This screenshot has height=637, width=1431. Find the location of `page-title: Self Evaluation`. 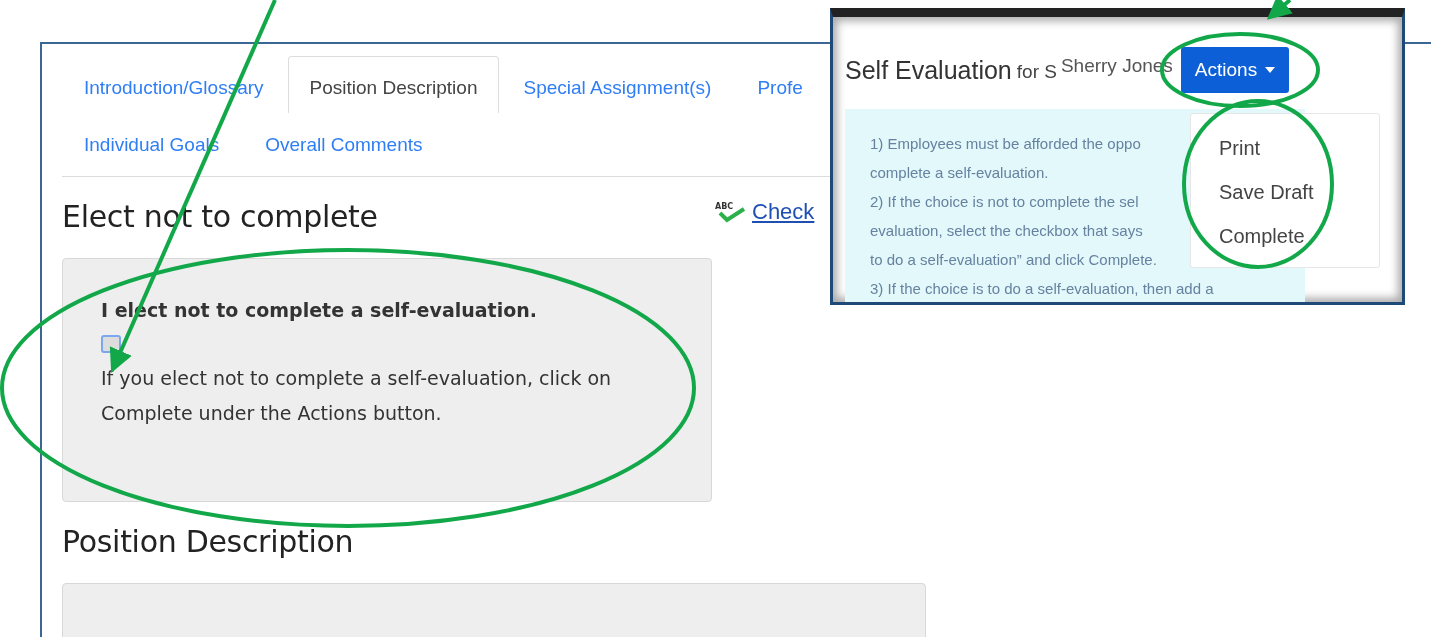

page-title: Self Evaluation is located at coordinates (928, 70).